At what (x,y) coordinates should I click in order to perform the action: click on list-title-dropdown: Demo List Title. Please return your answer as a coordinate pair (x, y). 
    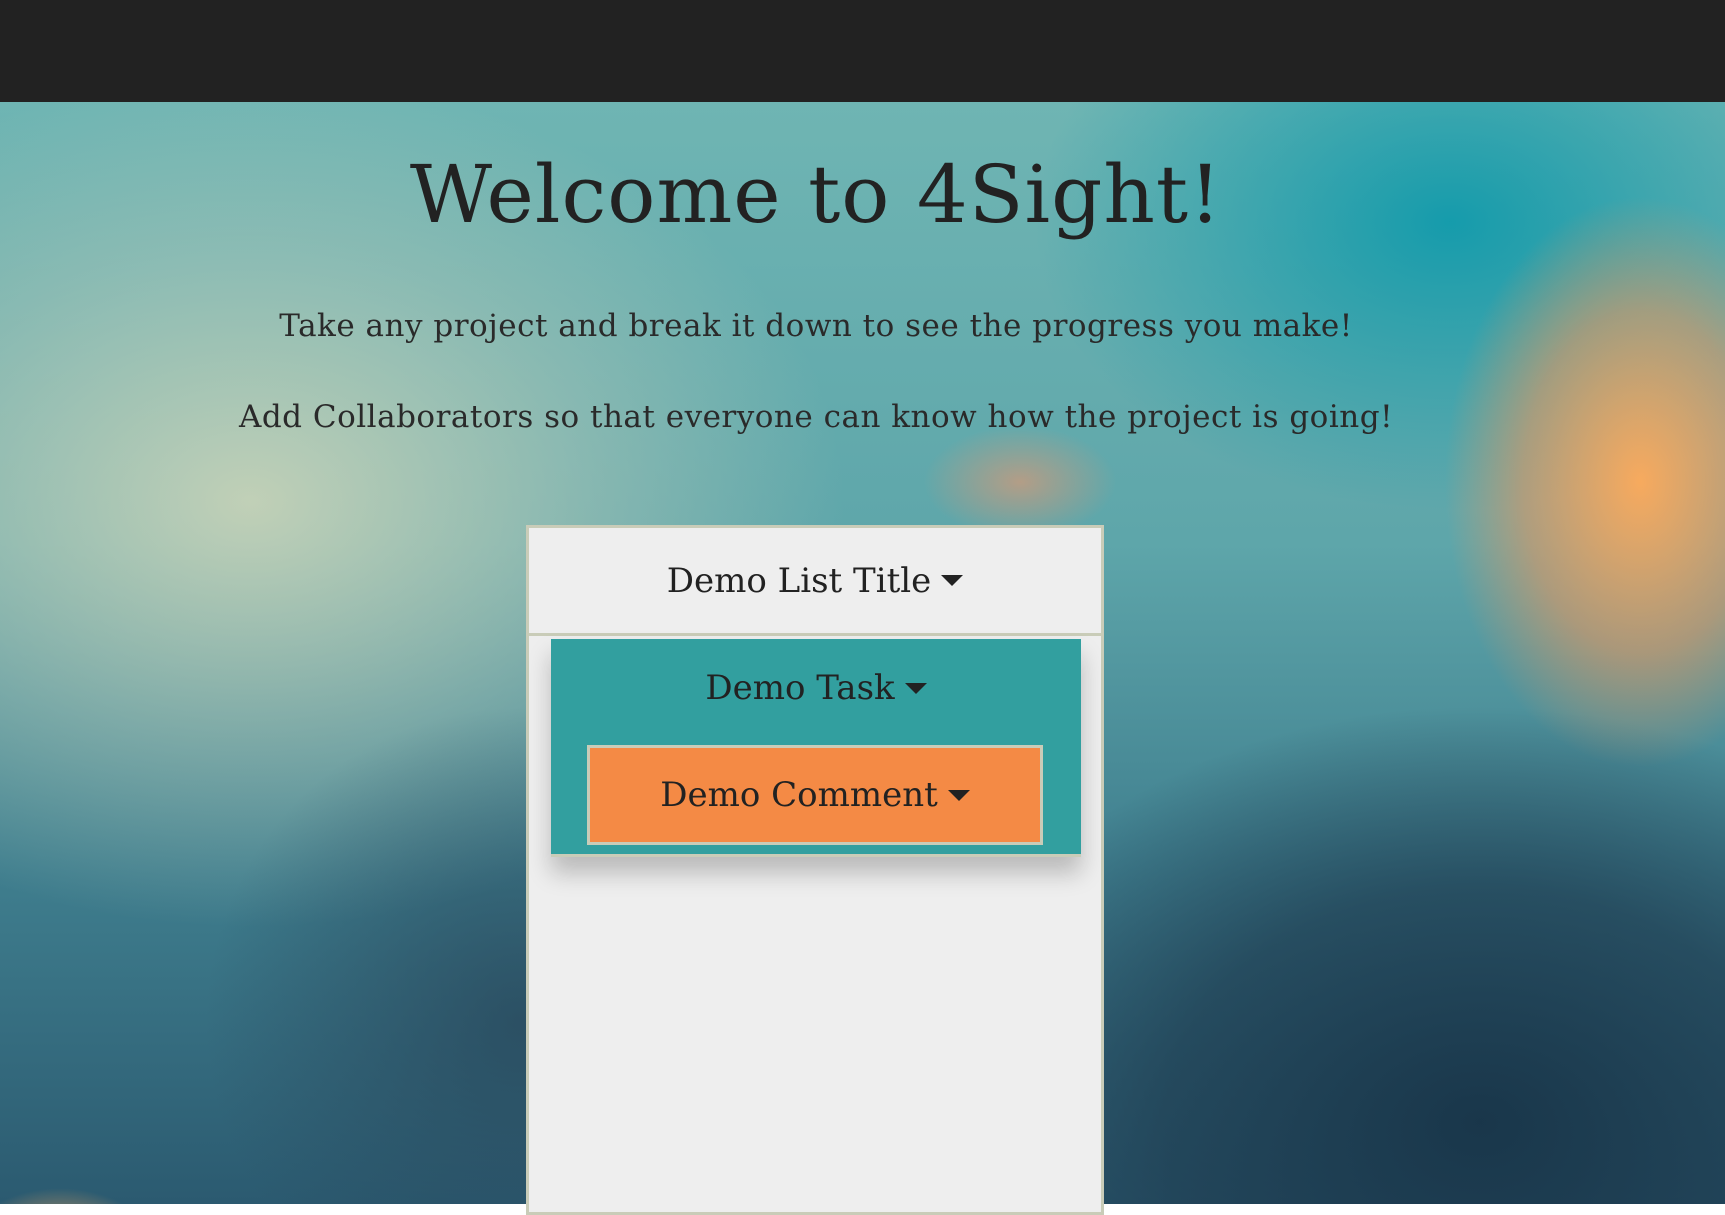
    Looking at the image, I should click on (815, 582).